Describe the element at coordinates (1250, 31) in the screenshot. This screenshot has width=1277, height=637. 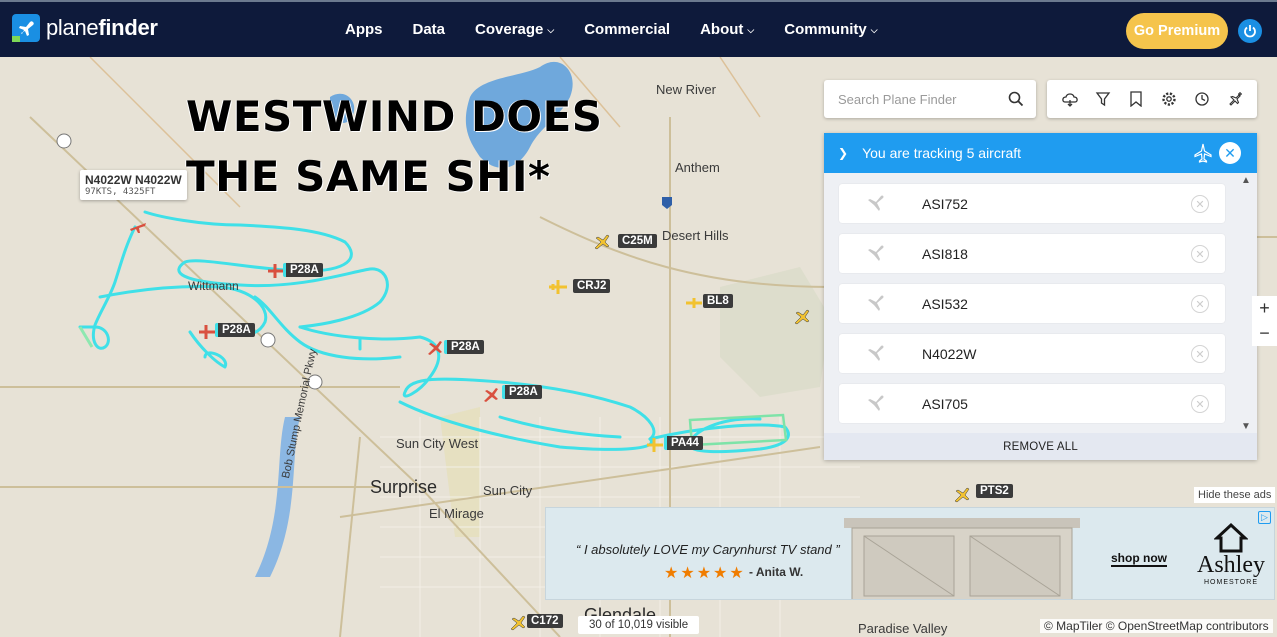
I see `account-power-icon` at that location.